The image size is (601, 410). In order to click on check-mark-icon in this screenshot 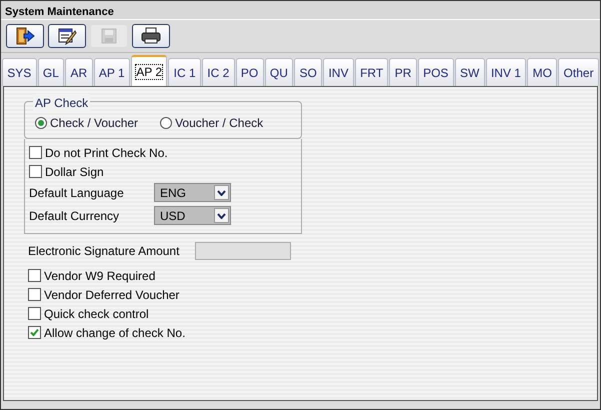, I will do `click(34, 332)`.